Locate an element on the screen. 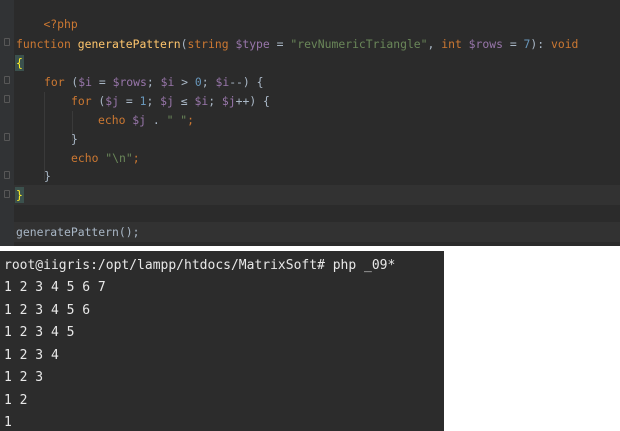  inner-for-line: for ($j = 1; $j ≤ $i; $j++) { is located at coordinates (170, 101).